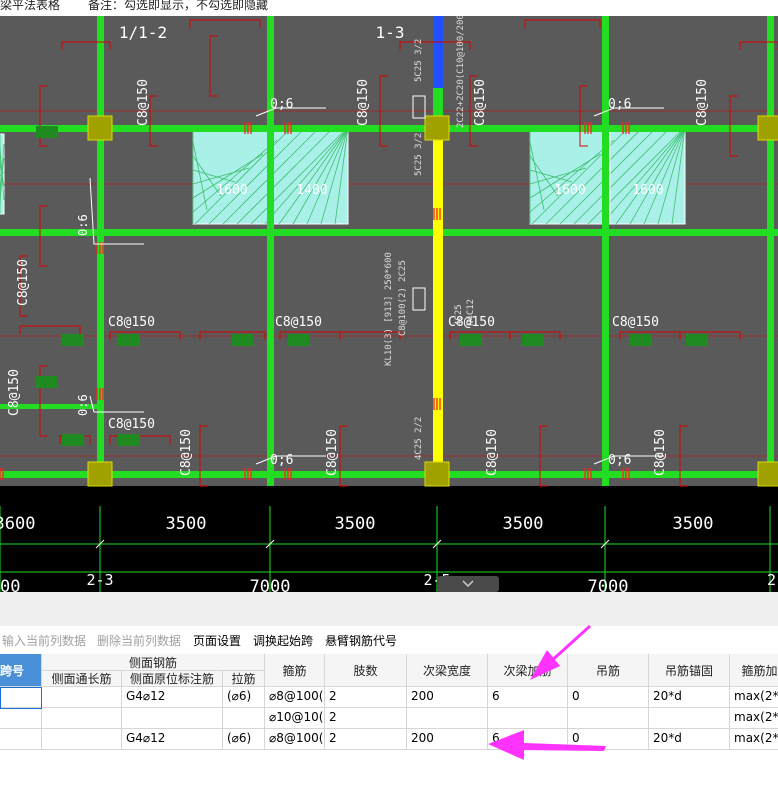 The image size is (778, 787). I want to click on beam-annotation: C8@100(2) 2C25, so click(403, 298).